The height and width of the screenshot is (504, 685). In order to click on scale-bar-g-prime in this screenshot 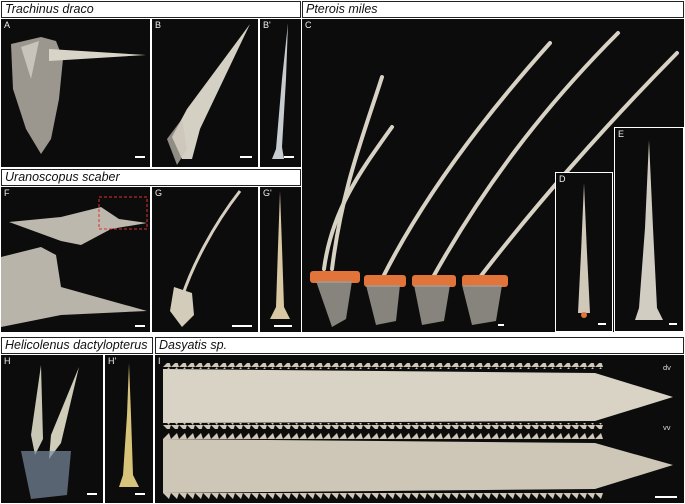, I will do `click(283, 326)`.